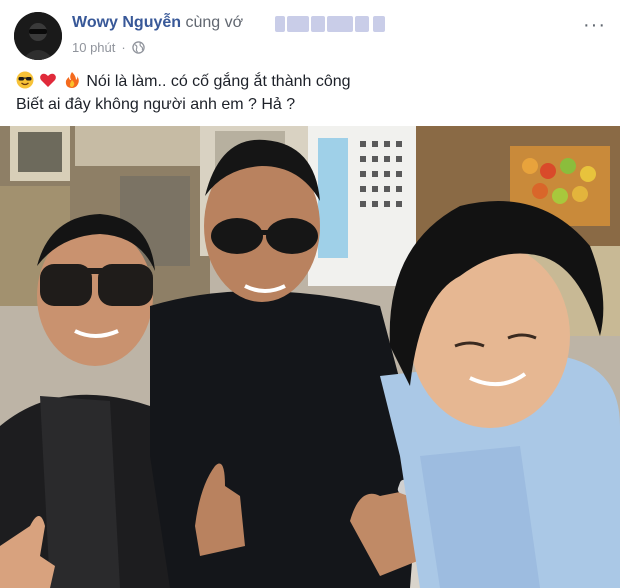 The height and width of the screenshot is (588, 620). Describe the element at coordinates (72, 80) in the screenshot. I see `fire-icon` at that location.